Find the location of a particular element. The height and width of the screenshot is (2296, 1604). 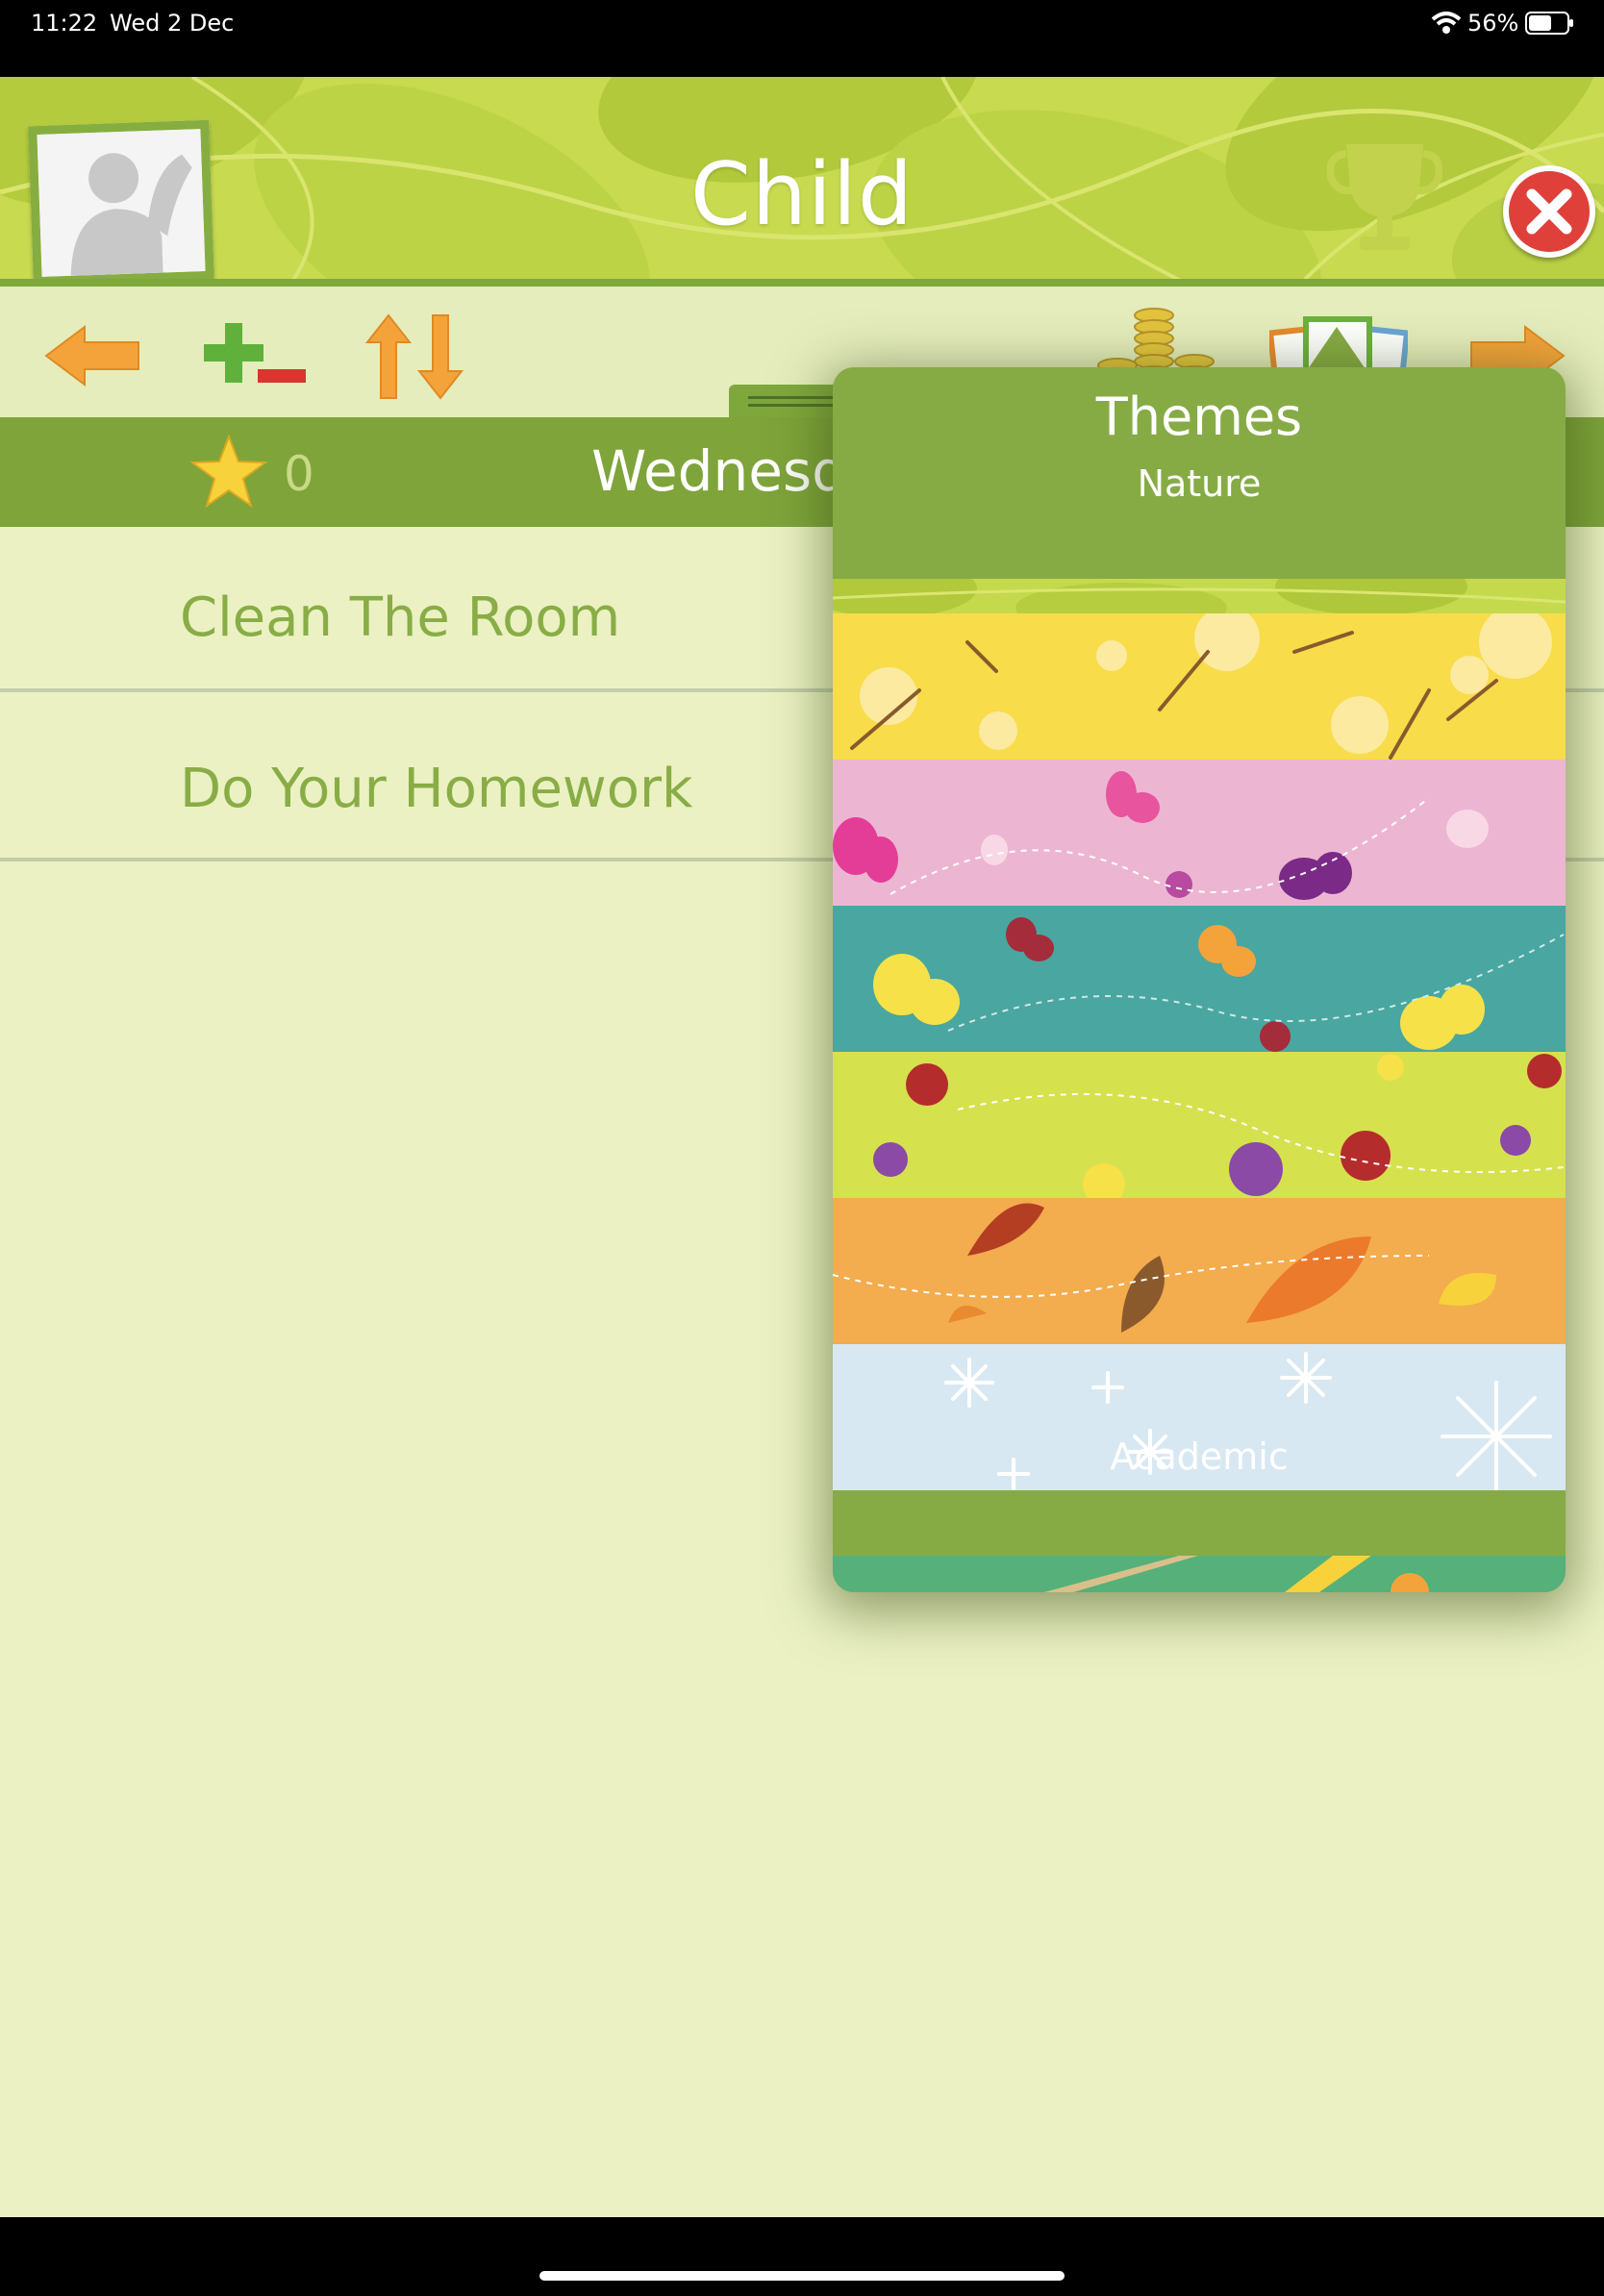

popover-title: Themes is located at coordinates (1199, 417).